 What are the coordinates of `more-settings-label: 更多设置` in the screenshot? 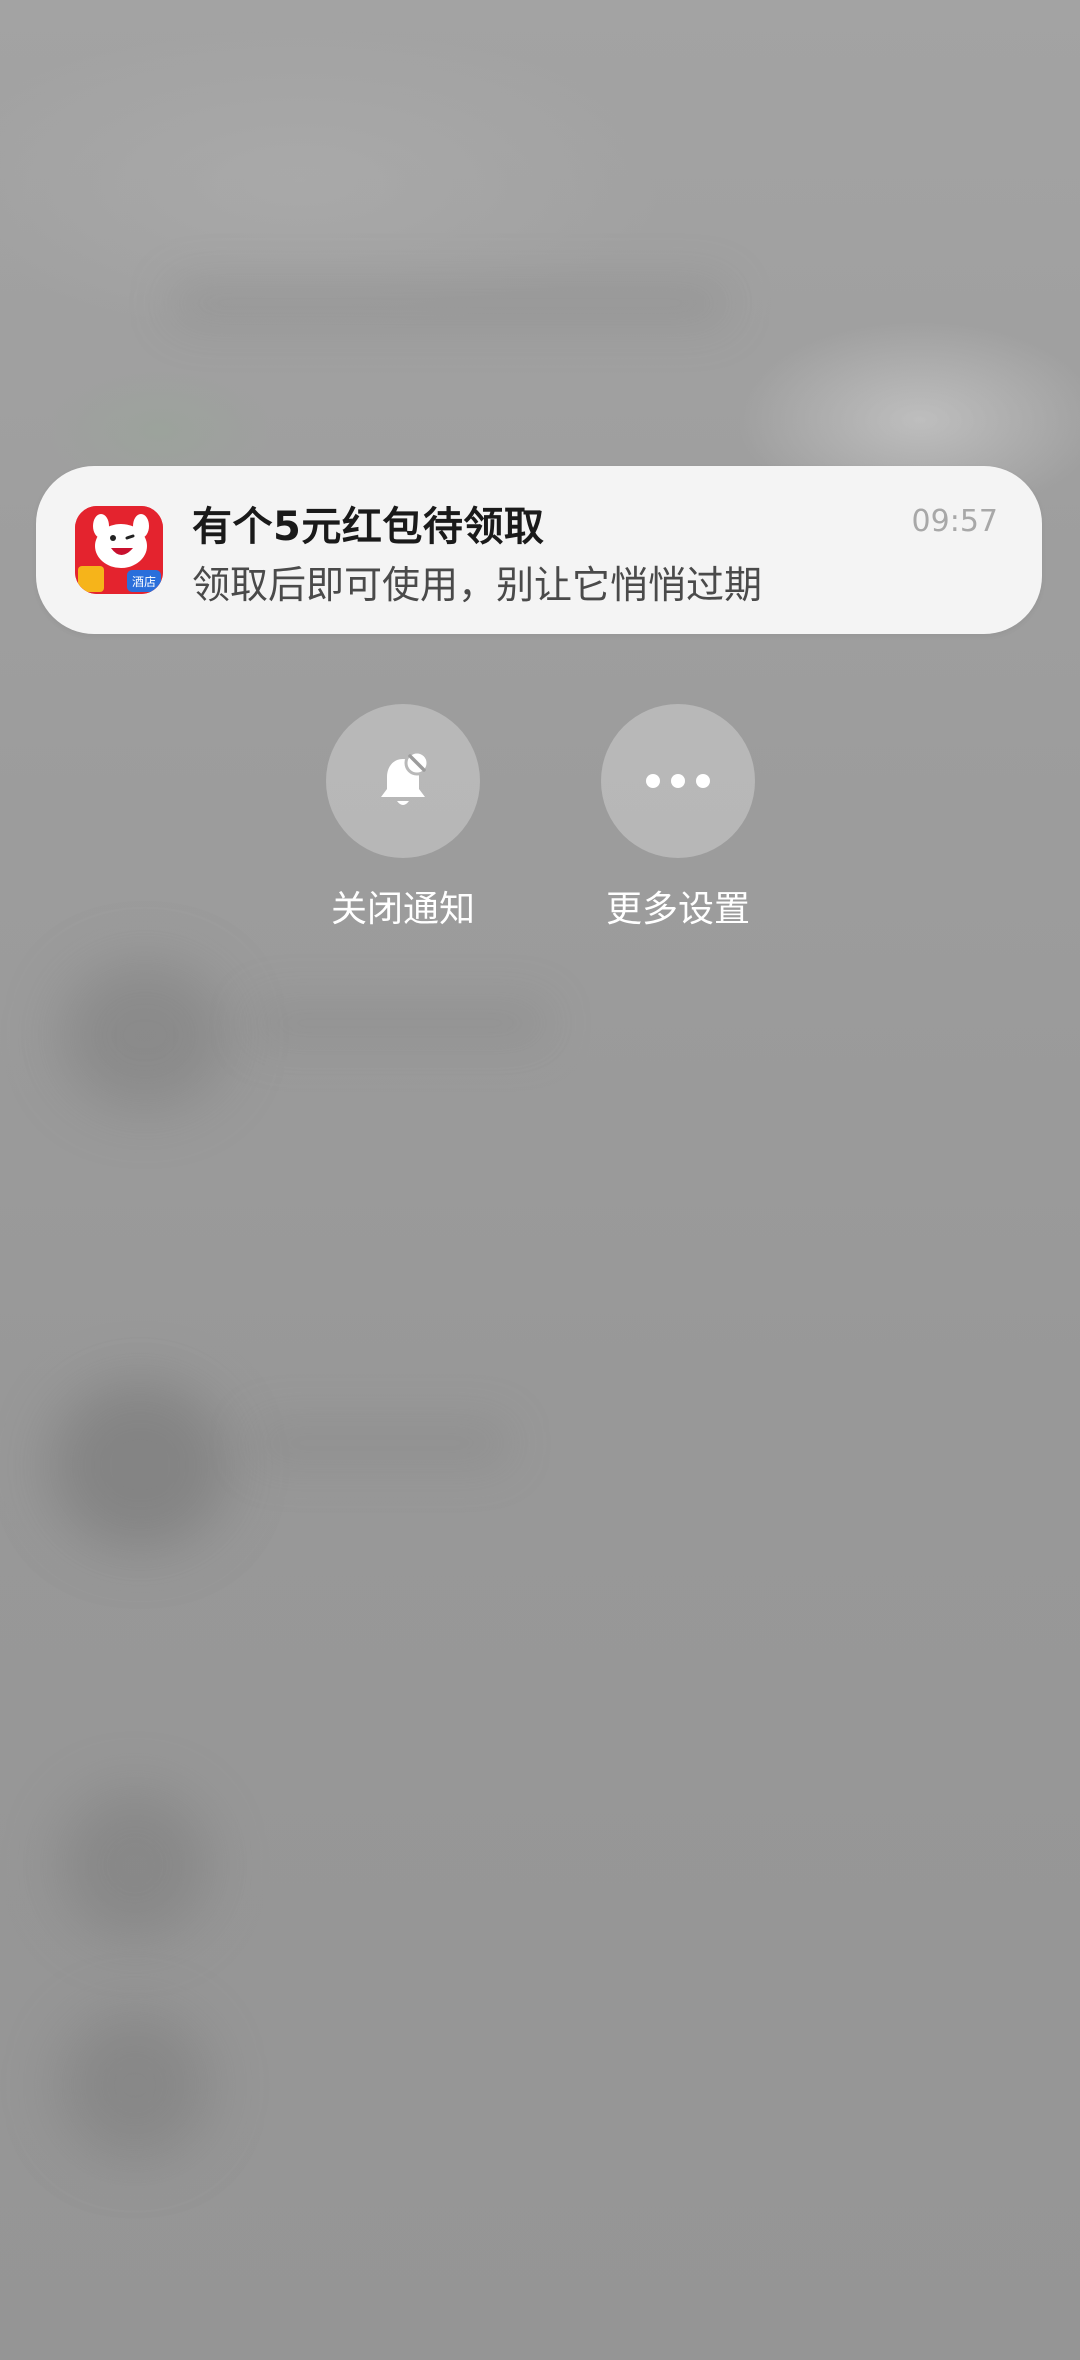 It's located at (677, 909).